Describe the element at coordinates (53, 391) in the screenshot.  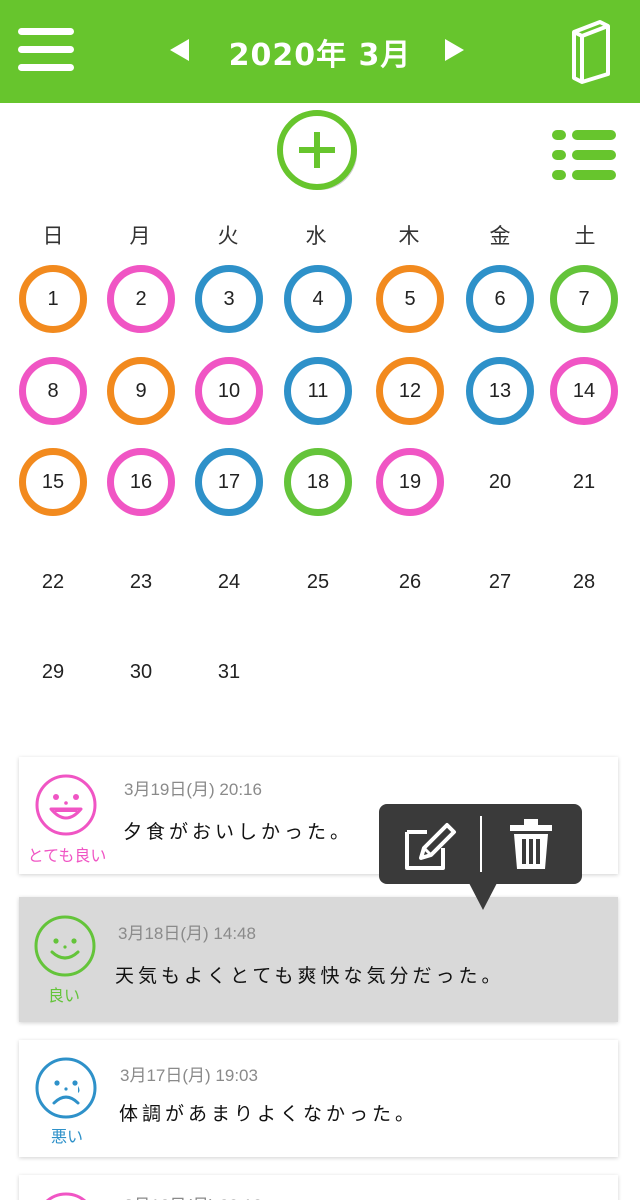
I see `calendar-day-8: 8` at that location.